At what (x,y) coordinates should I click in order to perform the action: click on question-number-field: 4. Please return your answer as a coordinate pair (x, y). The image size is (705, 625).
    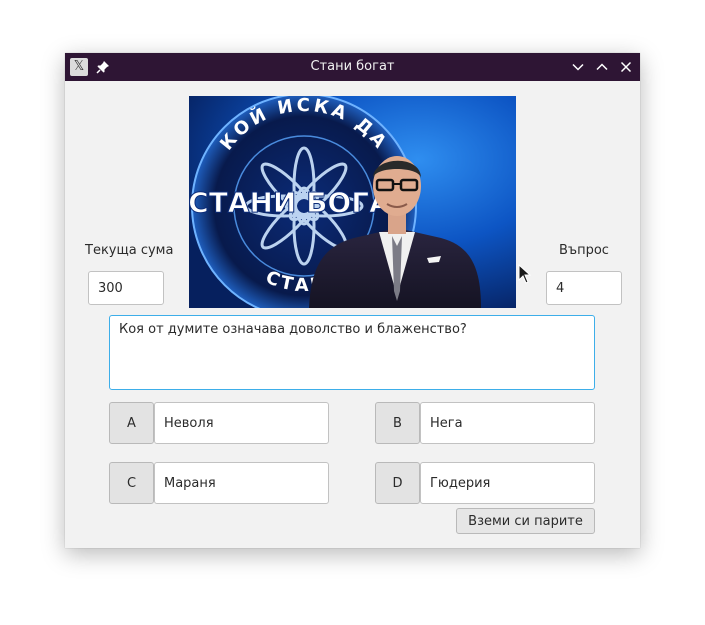
    Looking at the image, I should click on (584, 288).